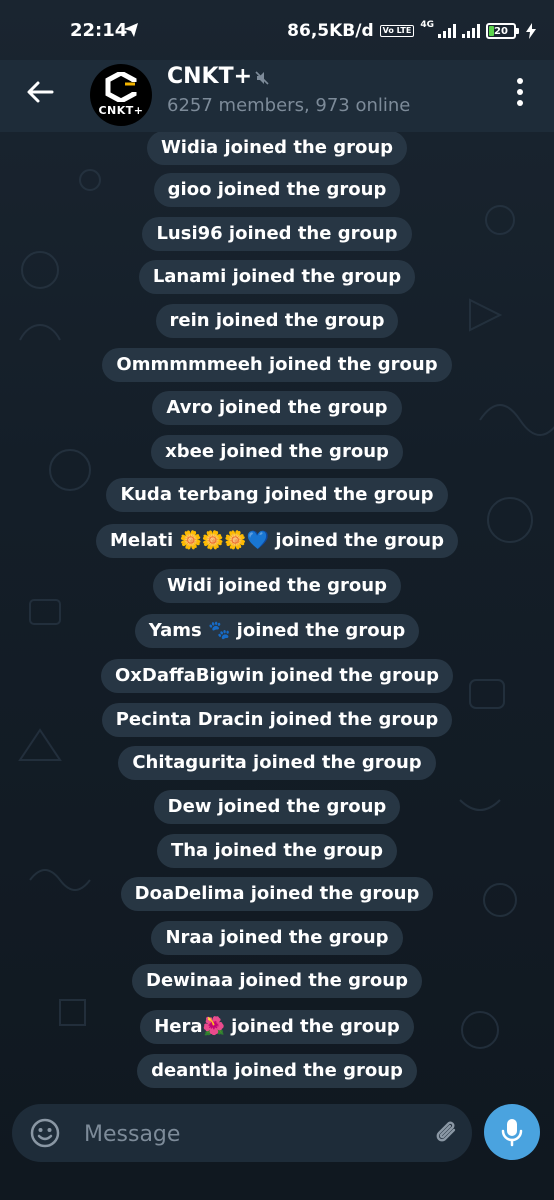 The width and height of the screenshot is (554, 1200). I want to click on service-message: gioo joined the group, so click(277, 190).